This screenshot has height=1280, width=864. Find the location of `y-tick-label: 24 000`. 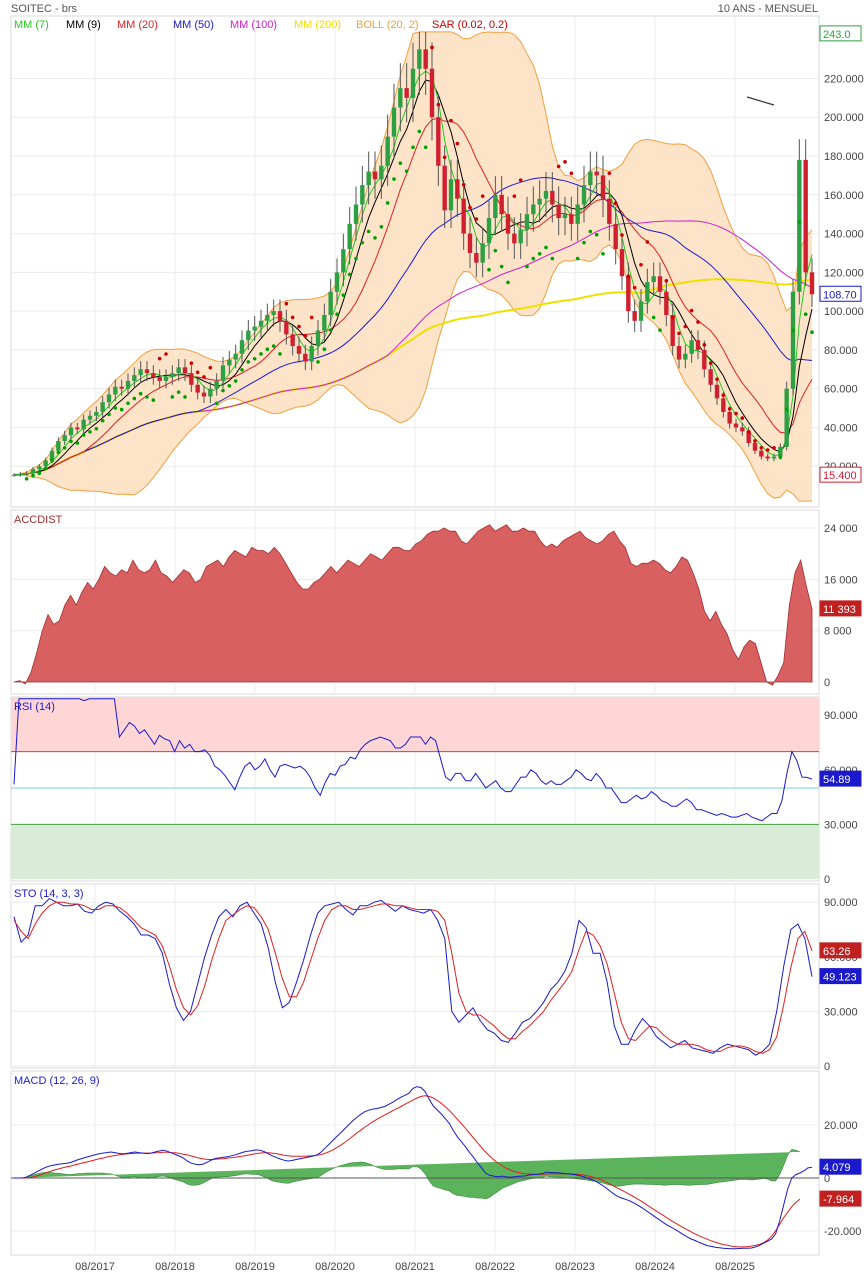

y-tick-label: 24 000 is located at coordinates (841, 529).